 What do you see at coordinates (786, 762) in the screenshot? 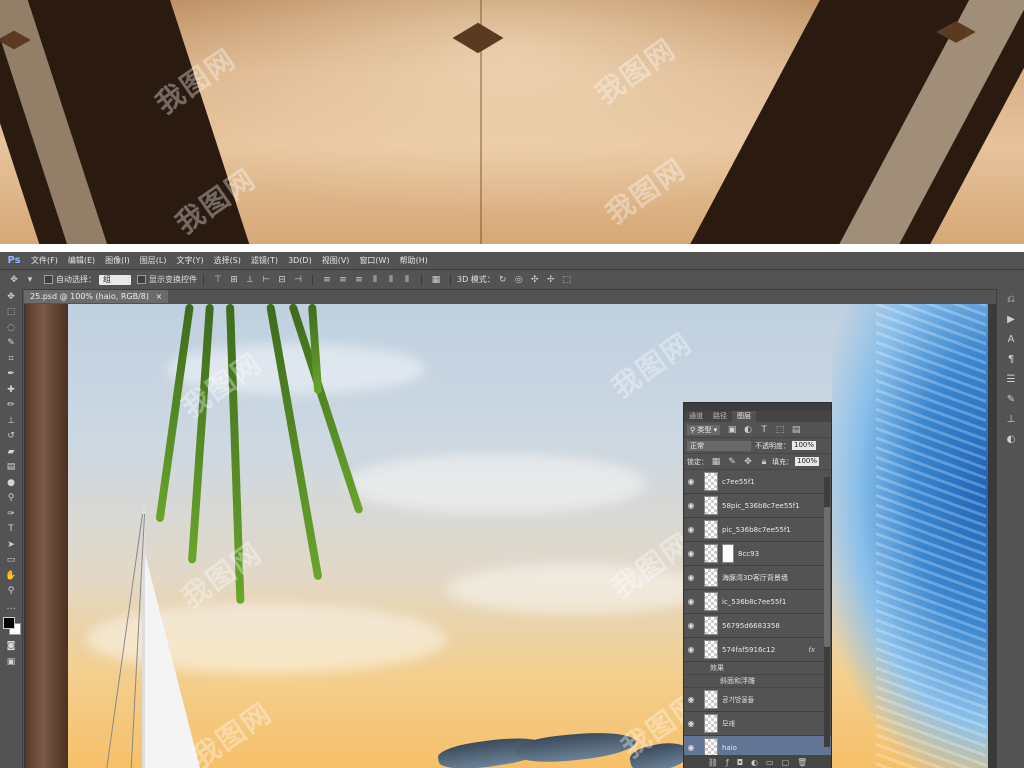
I see `new-layer-icon: ▢` at bounding box center [786, 762].